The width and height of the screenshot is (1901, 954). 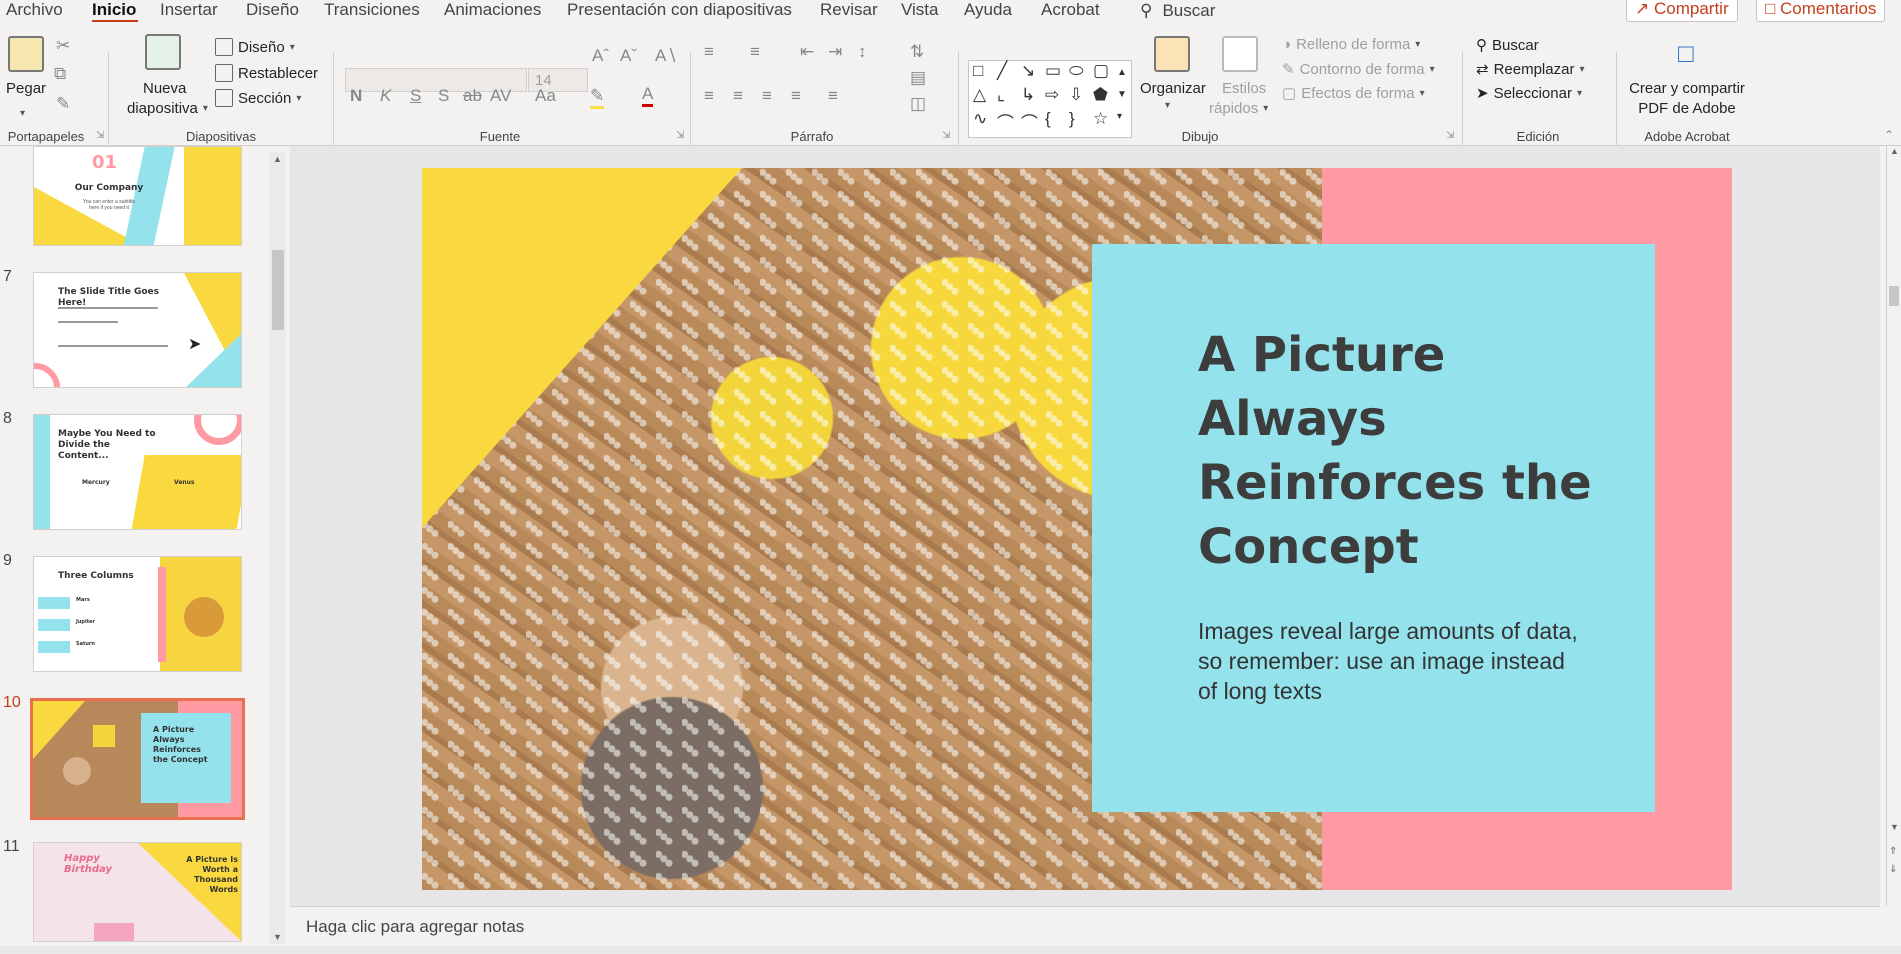 I want to click on line-spacing-icon: ↕, so click(x=862, y=52).